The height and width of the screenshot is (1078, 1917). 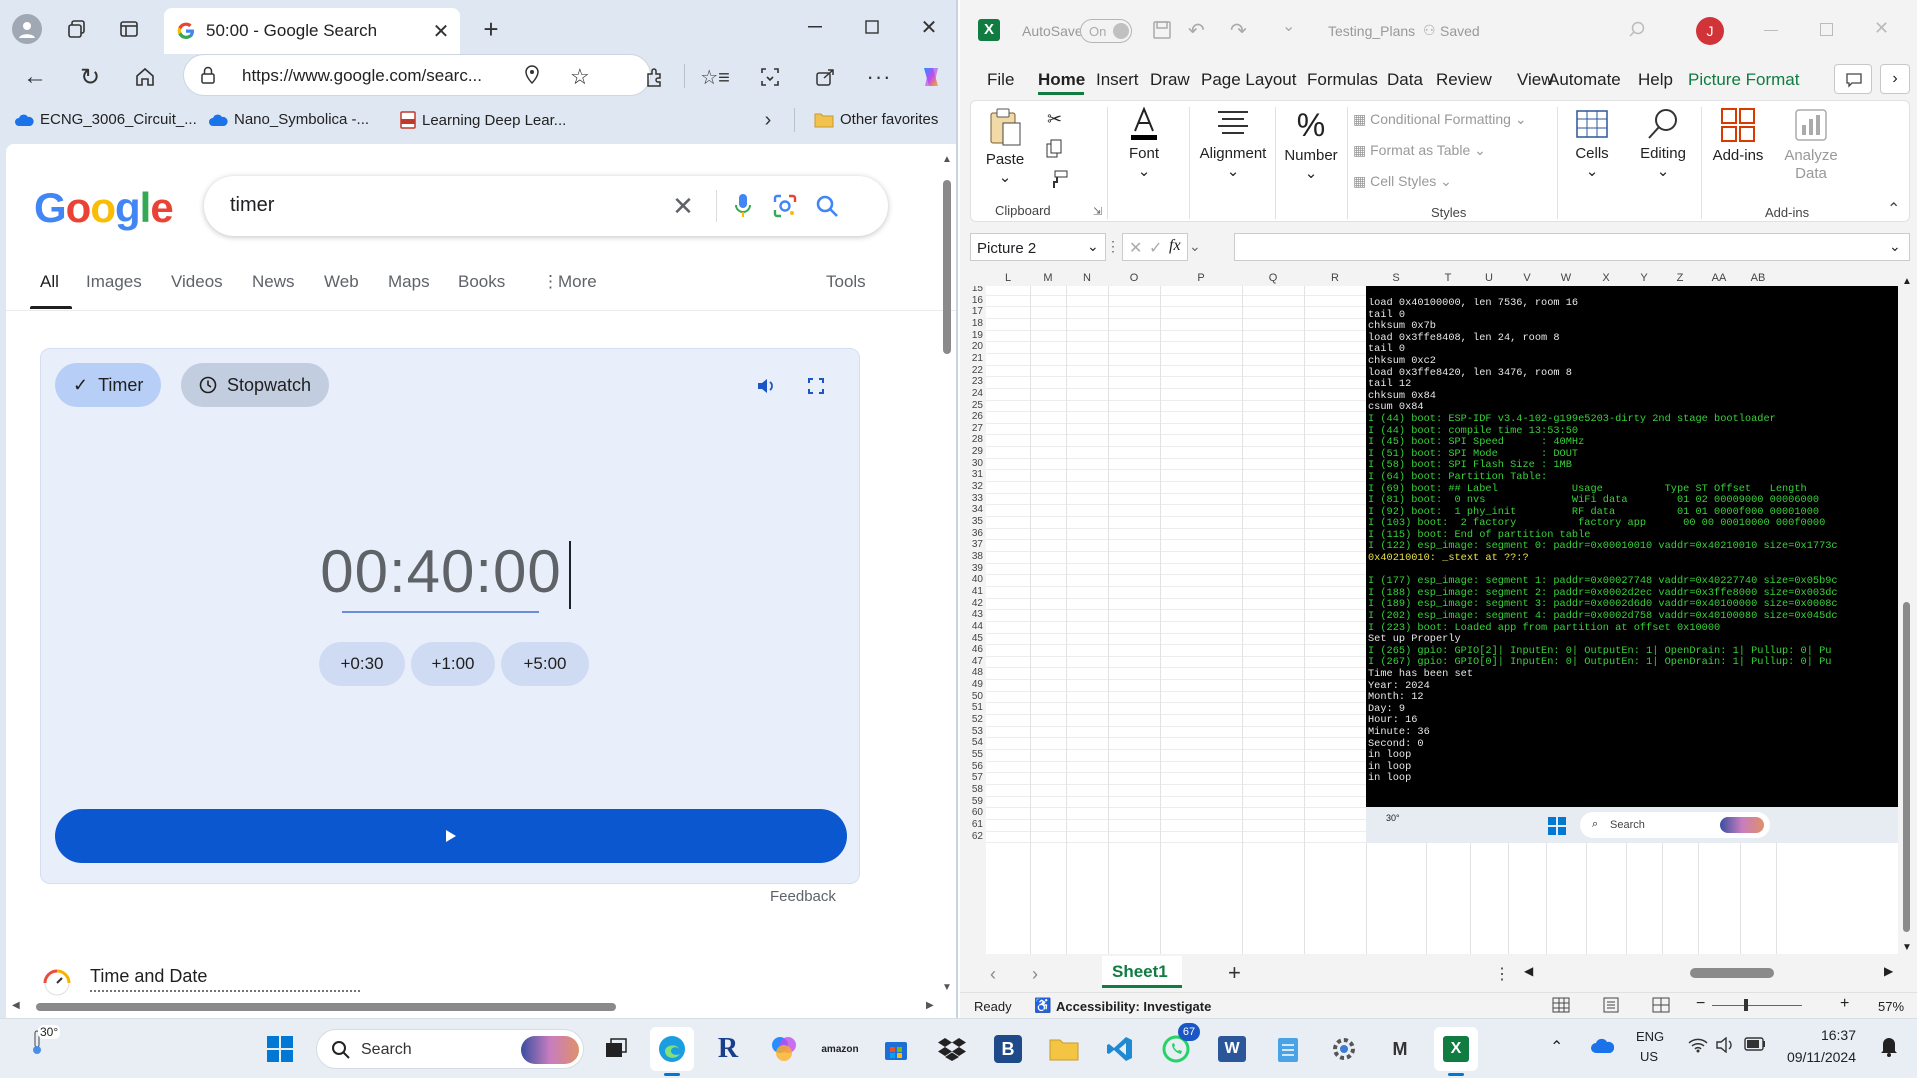 I want to click on column-header-x: X, so click(x=1606, y=278).